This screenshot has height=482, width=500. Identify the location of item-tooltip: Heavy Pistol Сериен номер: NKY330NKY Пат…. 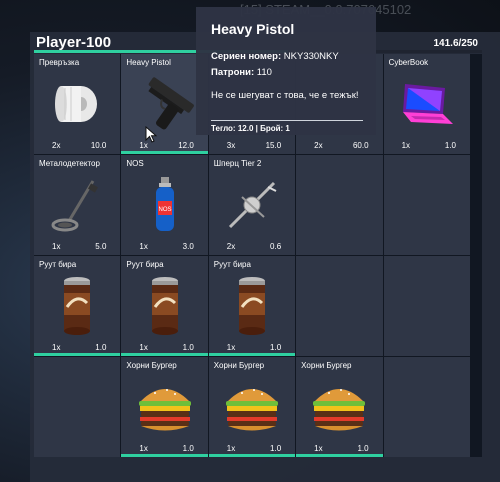
(286, 71).